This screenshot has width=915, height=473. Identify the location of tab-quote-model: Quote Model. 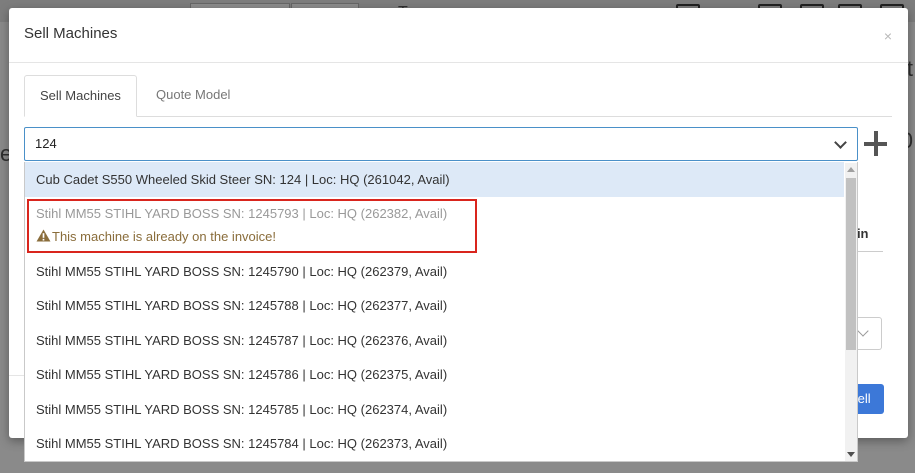
(193, 95).